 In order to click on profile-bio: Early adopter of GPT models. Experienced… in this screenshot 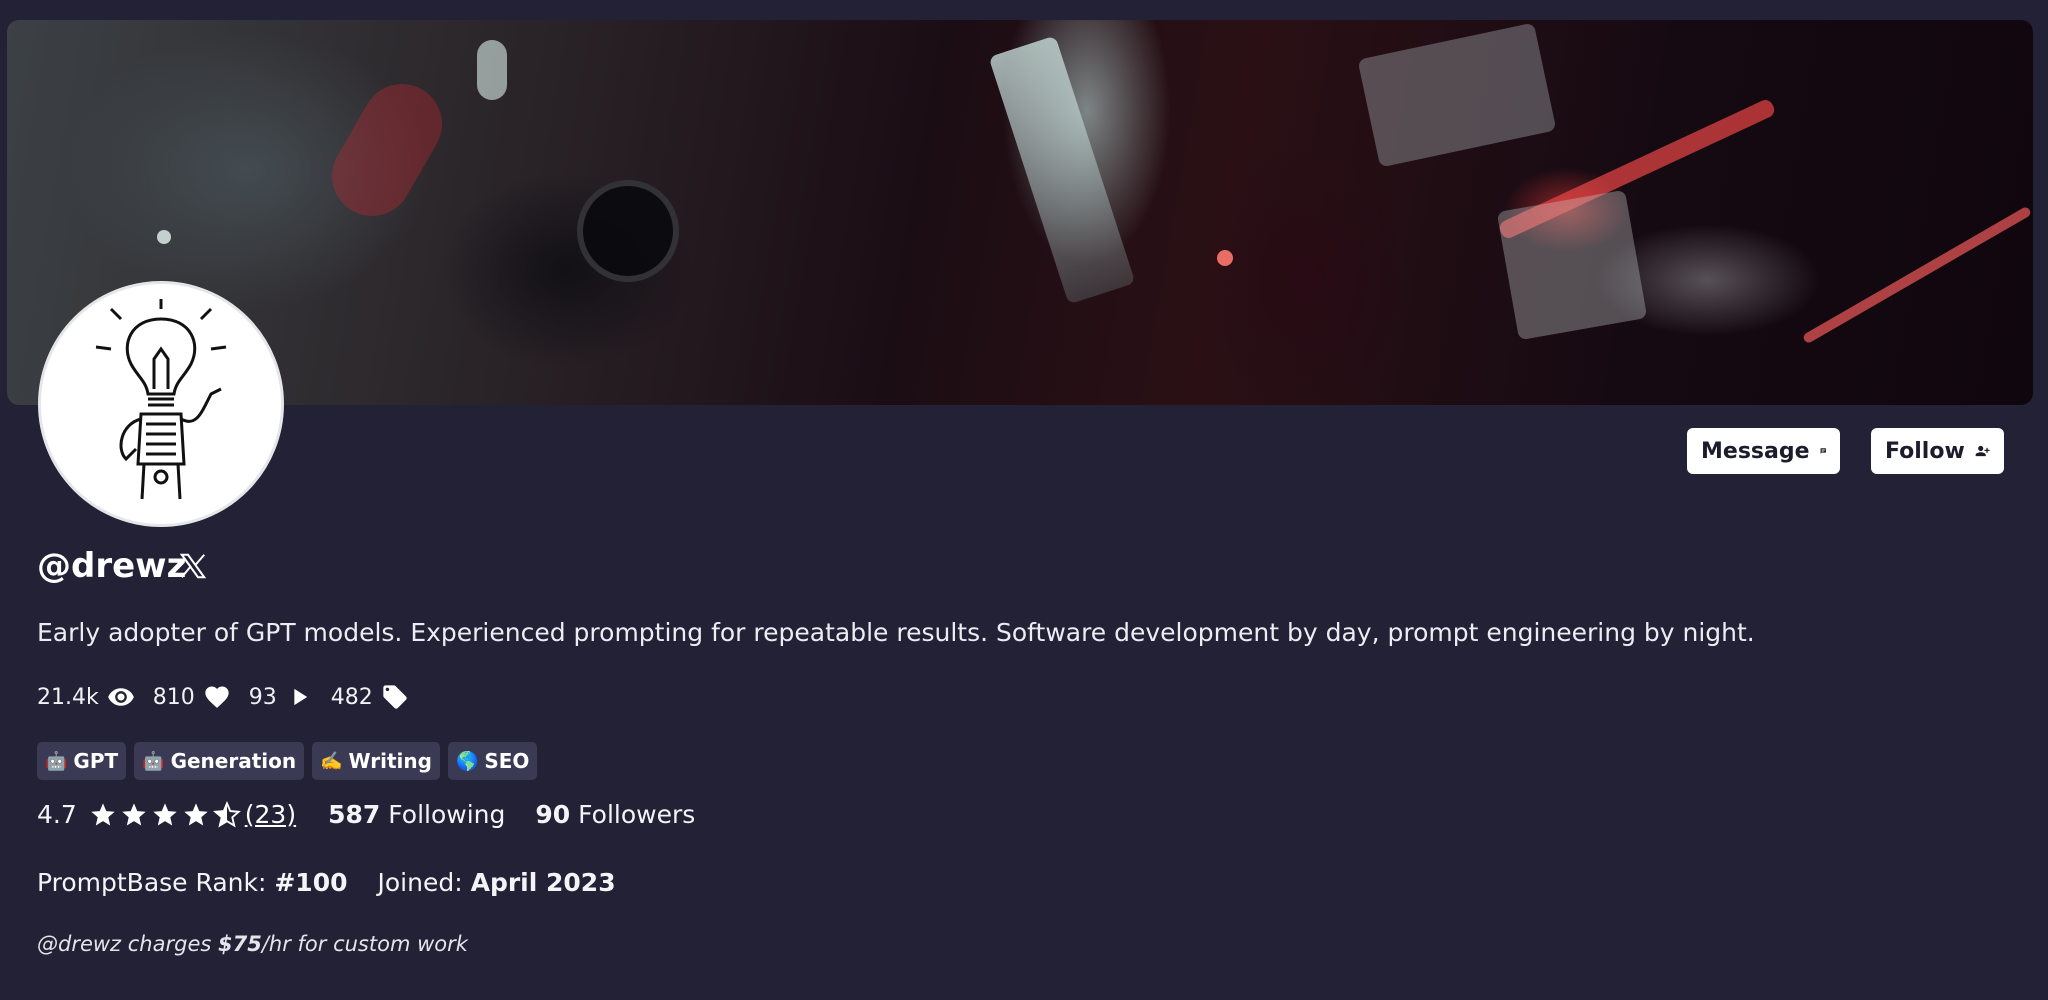, I will do `click(896, 632)`.